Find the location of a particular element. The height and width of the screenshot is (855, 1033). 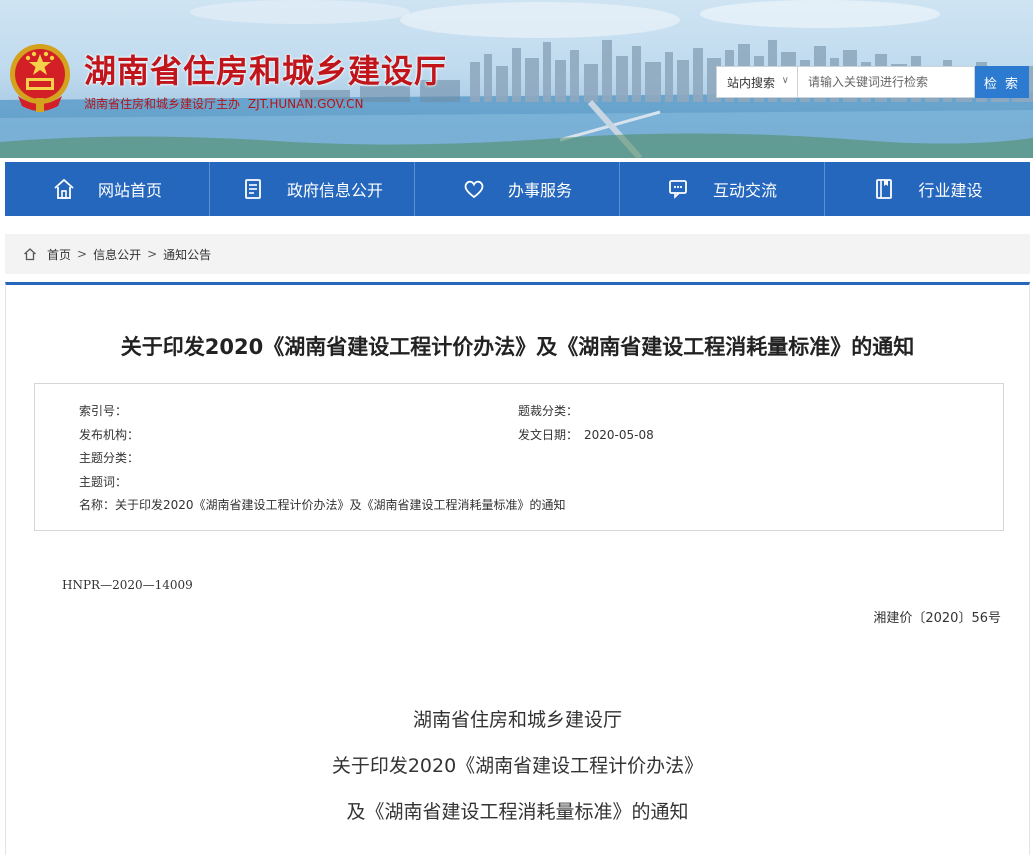

meta-subject: 主题分类： is located at coordinates (112, 457).